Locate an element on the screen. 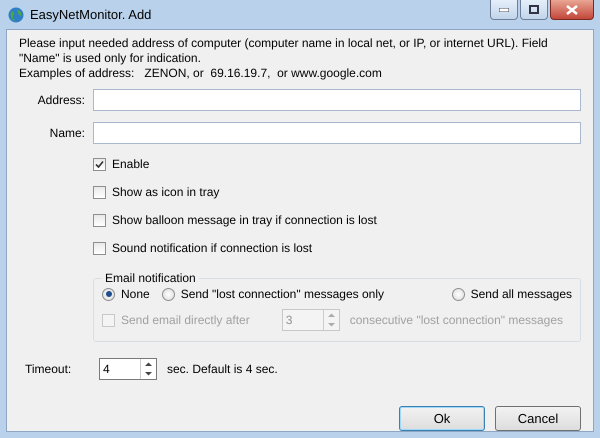 The width and height of the screenshot is (600, 438). minimize-icon is located at coordinates (504, 10).